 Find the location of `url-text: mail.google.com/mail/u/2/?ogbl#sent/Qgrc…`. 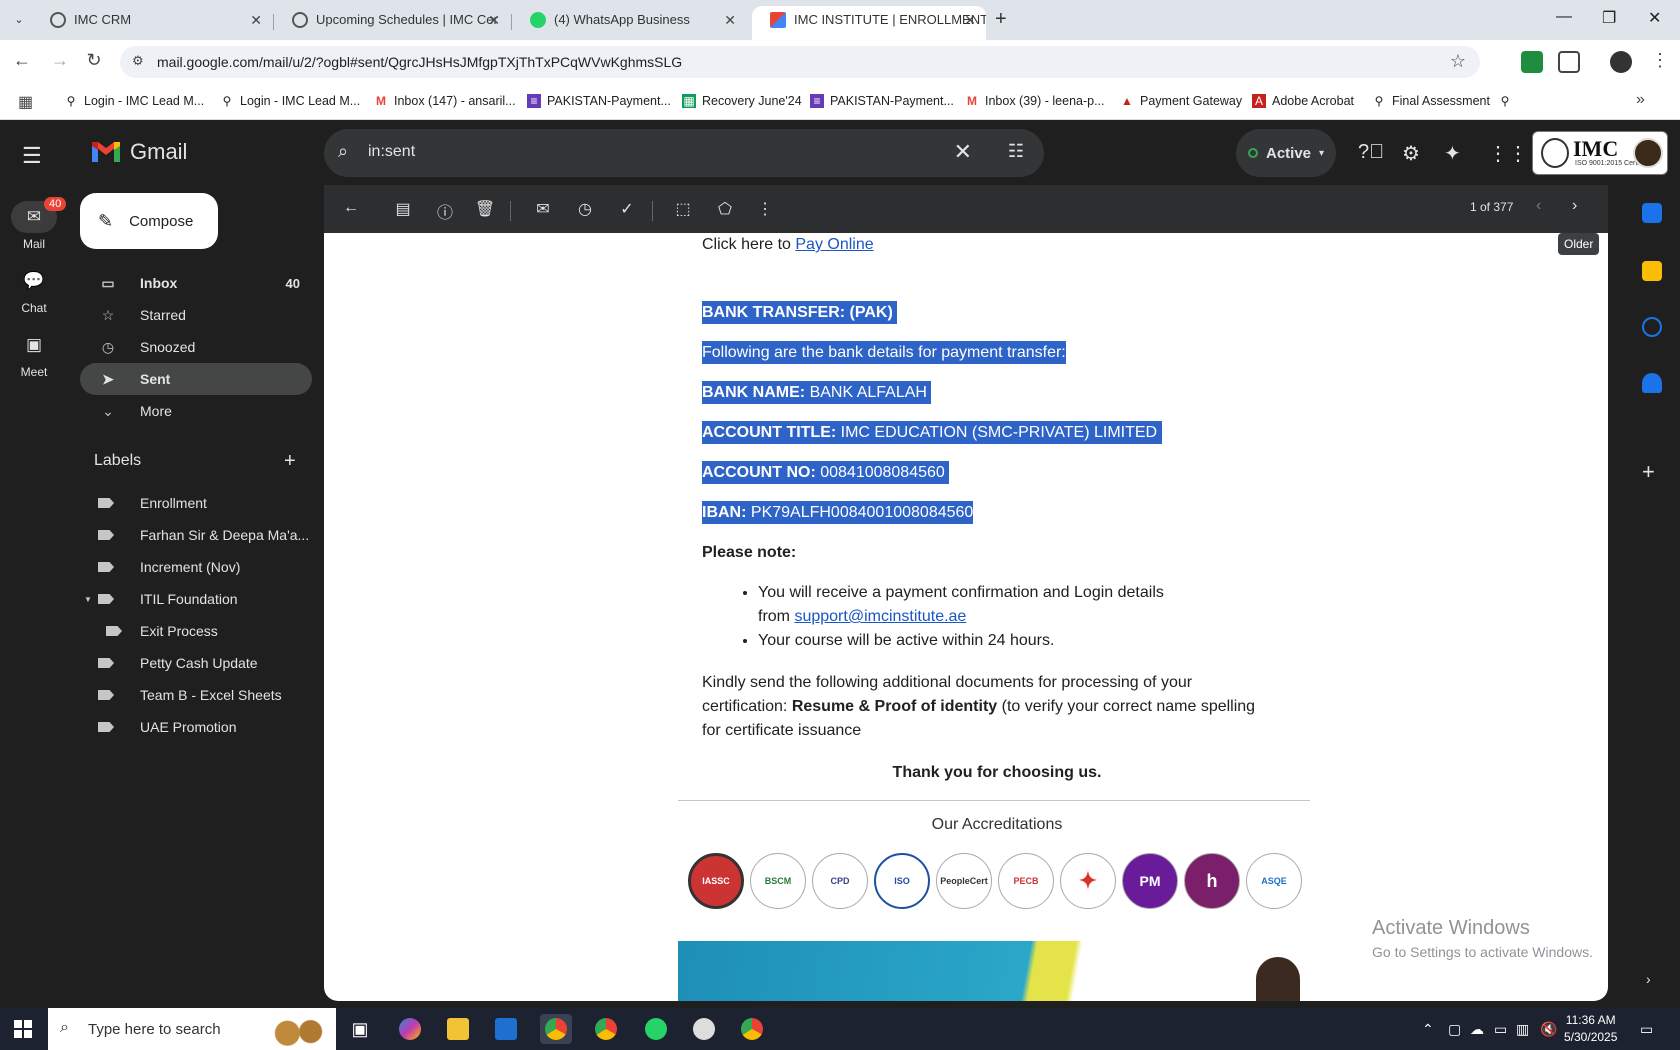

url-text: mail.google.com/mail/u/2/?ogbl#sent/Qgrc… is located at coordinates (419, 62).